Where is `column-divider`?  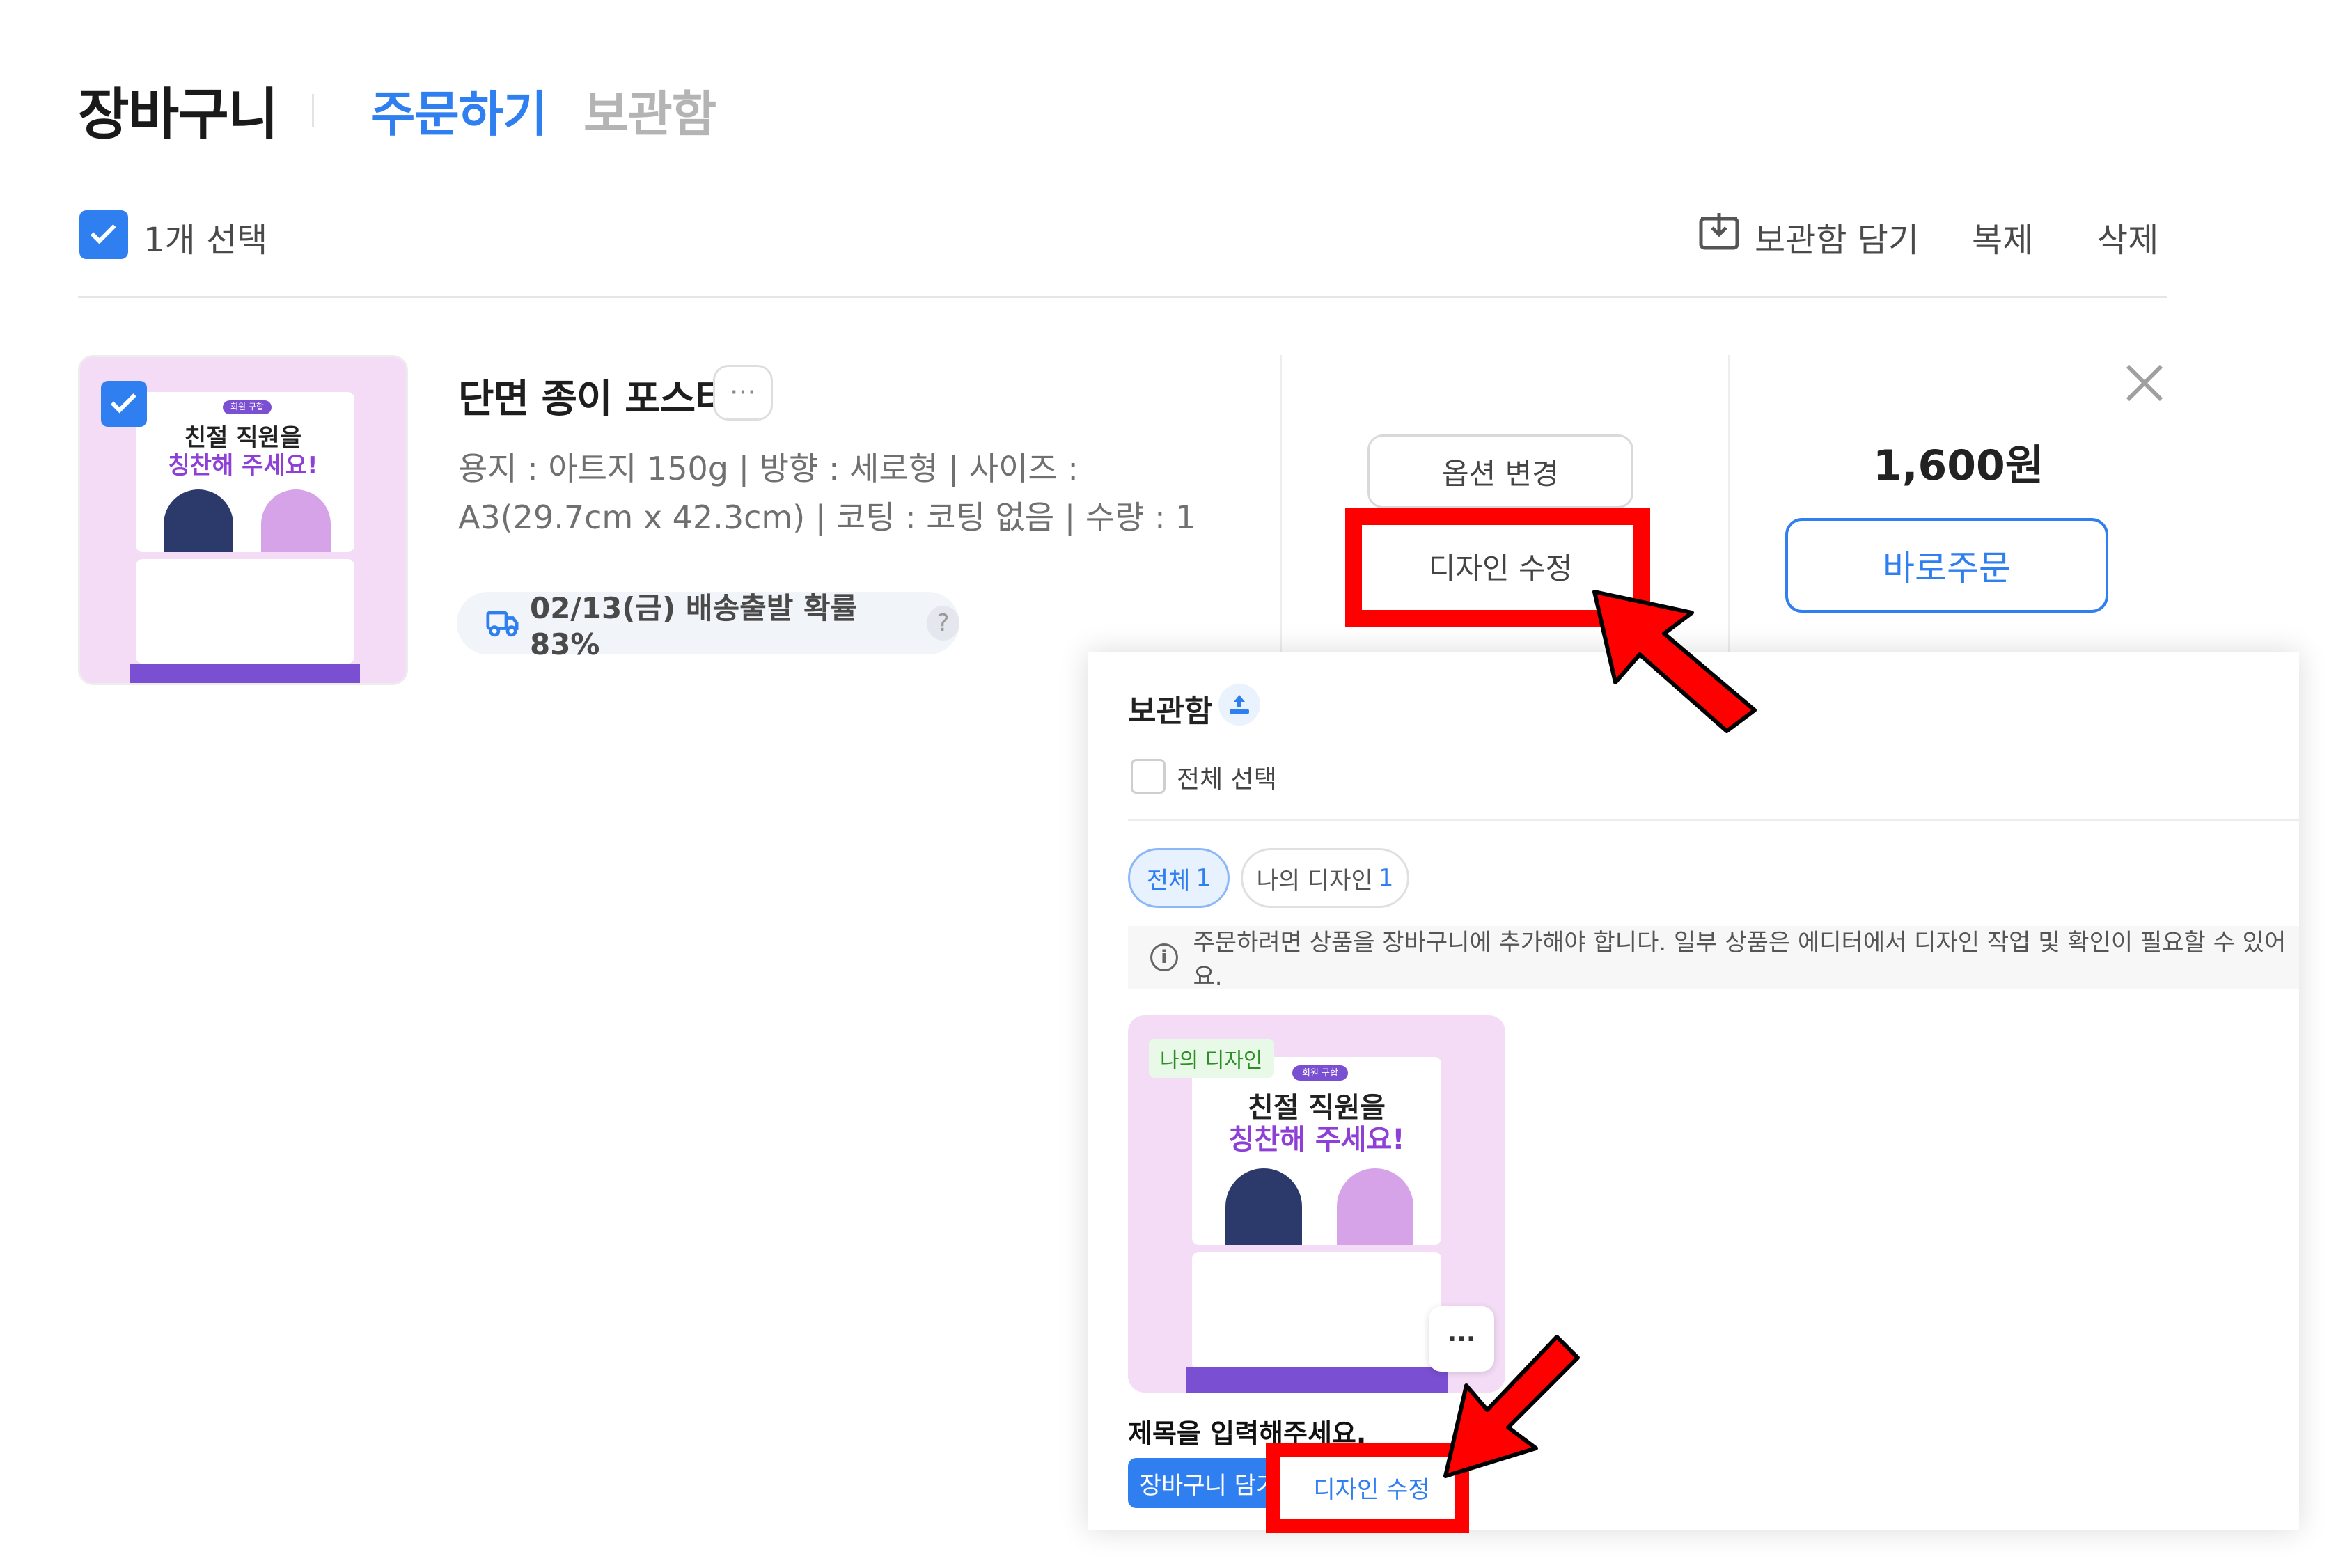 column-divider is located at coordinates (1281, 504).